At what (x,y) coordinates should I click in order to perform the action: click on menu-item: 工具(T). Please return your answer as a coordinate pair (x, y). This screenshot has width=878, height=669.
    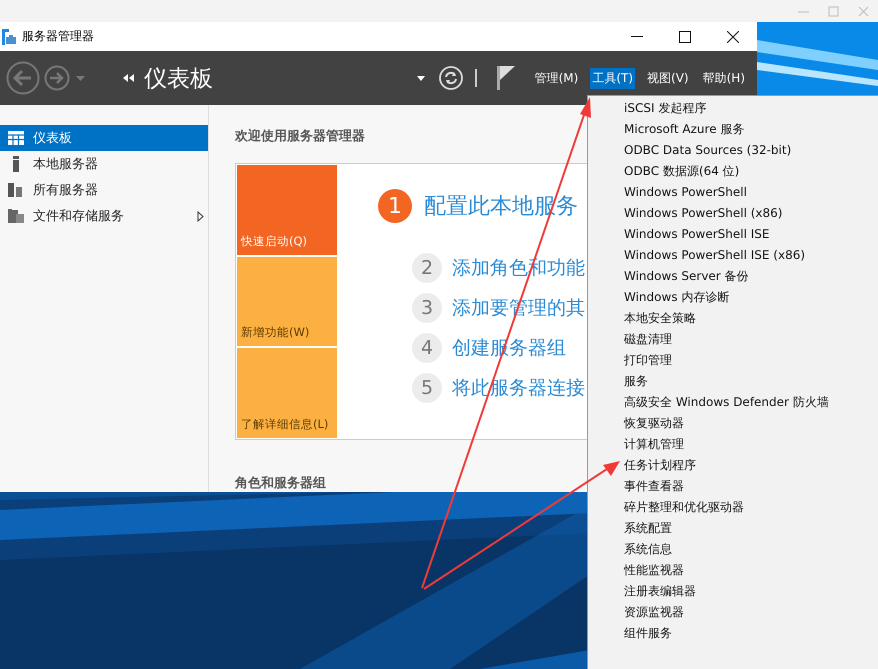
    Looking at the image, I should click on (613, 78).